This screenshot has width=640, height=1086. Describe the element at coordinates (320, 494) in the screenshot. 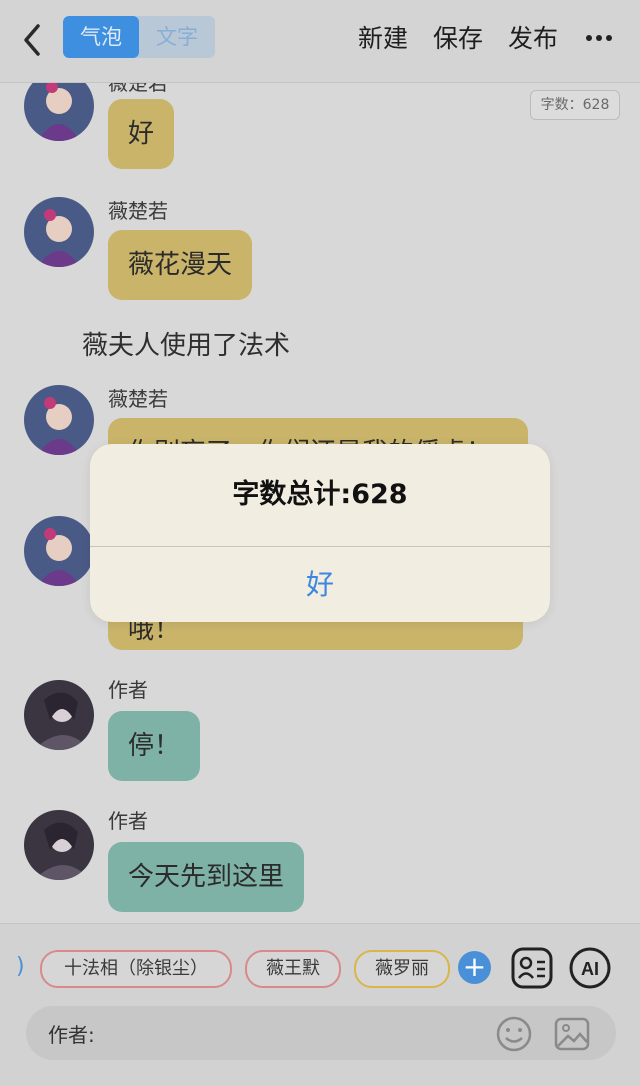

I see `dialog-title: 字数总计:628` at that location.